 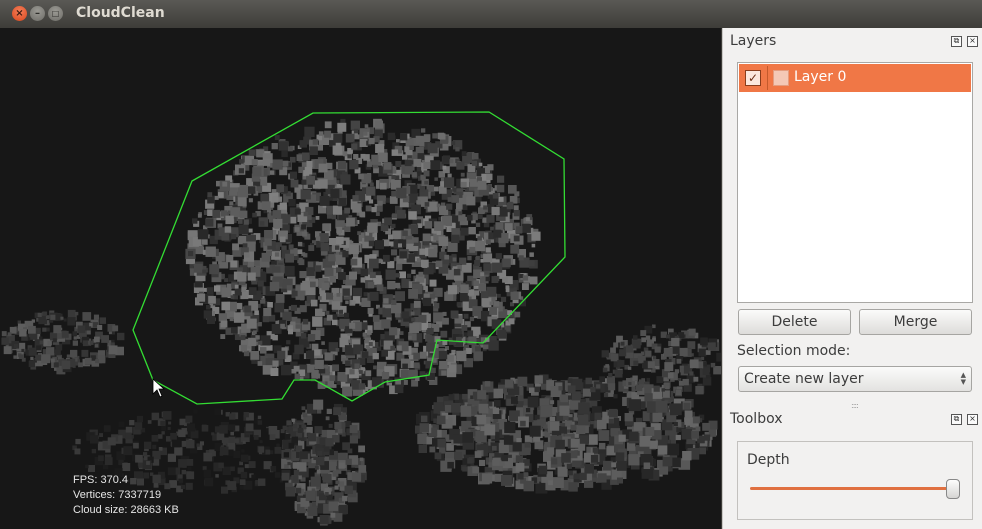 What do you see at coordinates (953, 489) in the screenshot?
I see `depth-slider-handle` at bounding box center [953, 489].